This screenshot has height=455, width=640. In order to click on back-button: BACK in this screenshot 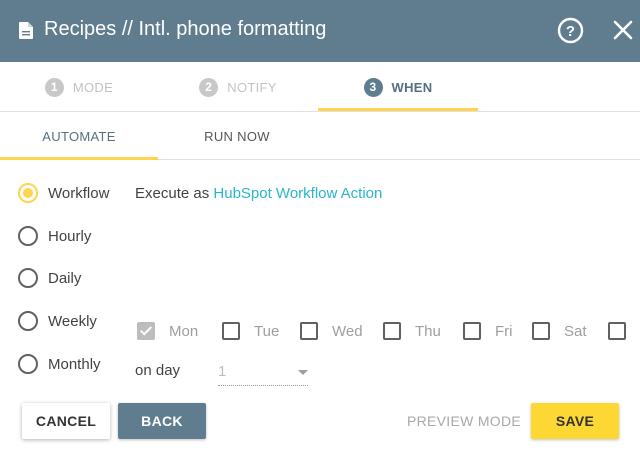, I will do `click(162, 421)`.